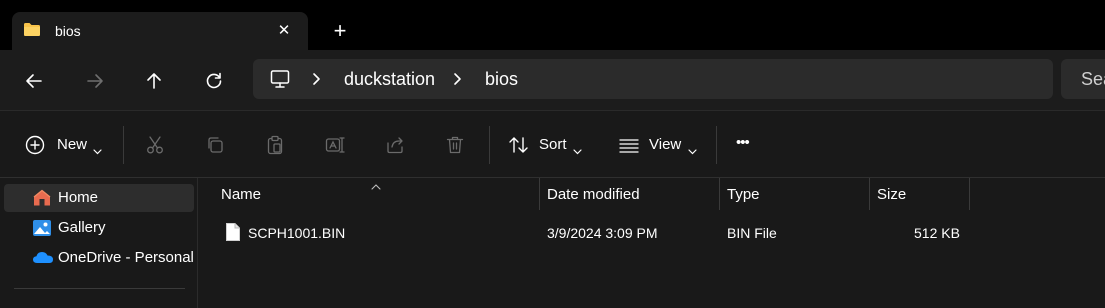 The width and height of the screenshot is (1105, 308). I want to click on arrow-right-icon, so click(95, 81).